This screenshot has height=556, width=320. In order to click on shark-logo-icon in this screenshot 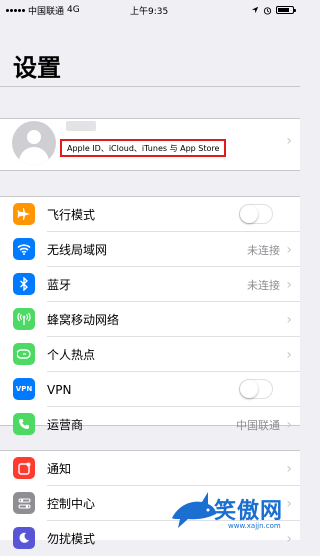, I will do `click(194, 510)`.